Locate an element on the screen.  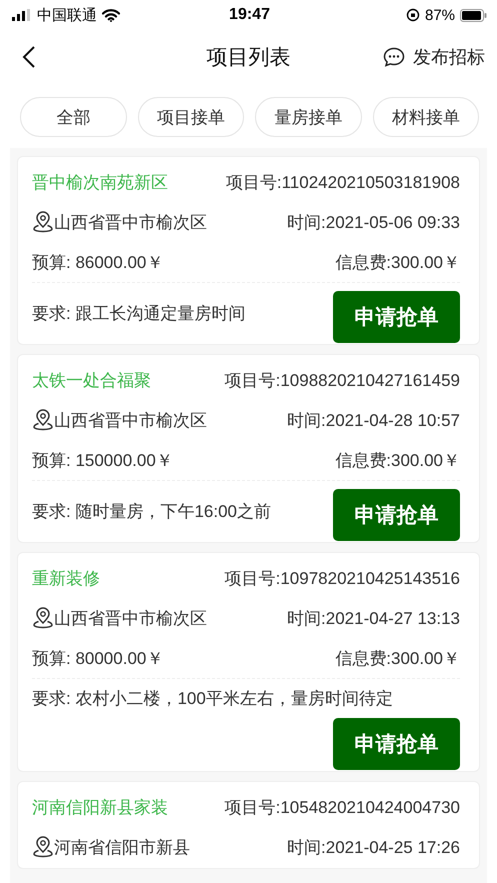
project-time: 时间:2021-04-25 17:26 is located at coordinates (373, 847).